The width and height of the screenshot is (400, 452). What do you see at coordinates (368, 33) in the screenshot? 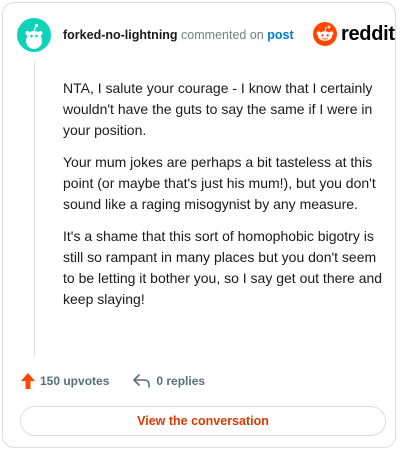
I see `reddit-wordmark: reddit` at bounding box center [368, 33].